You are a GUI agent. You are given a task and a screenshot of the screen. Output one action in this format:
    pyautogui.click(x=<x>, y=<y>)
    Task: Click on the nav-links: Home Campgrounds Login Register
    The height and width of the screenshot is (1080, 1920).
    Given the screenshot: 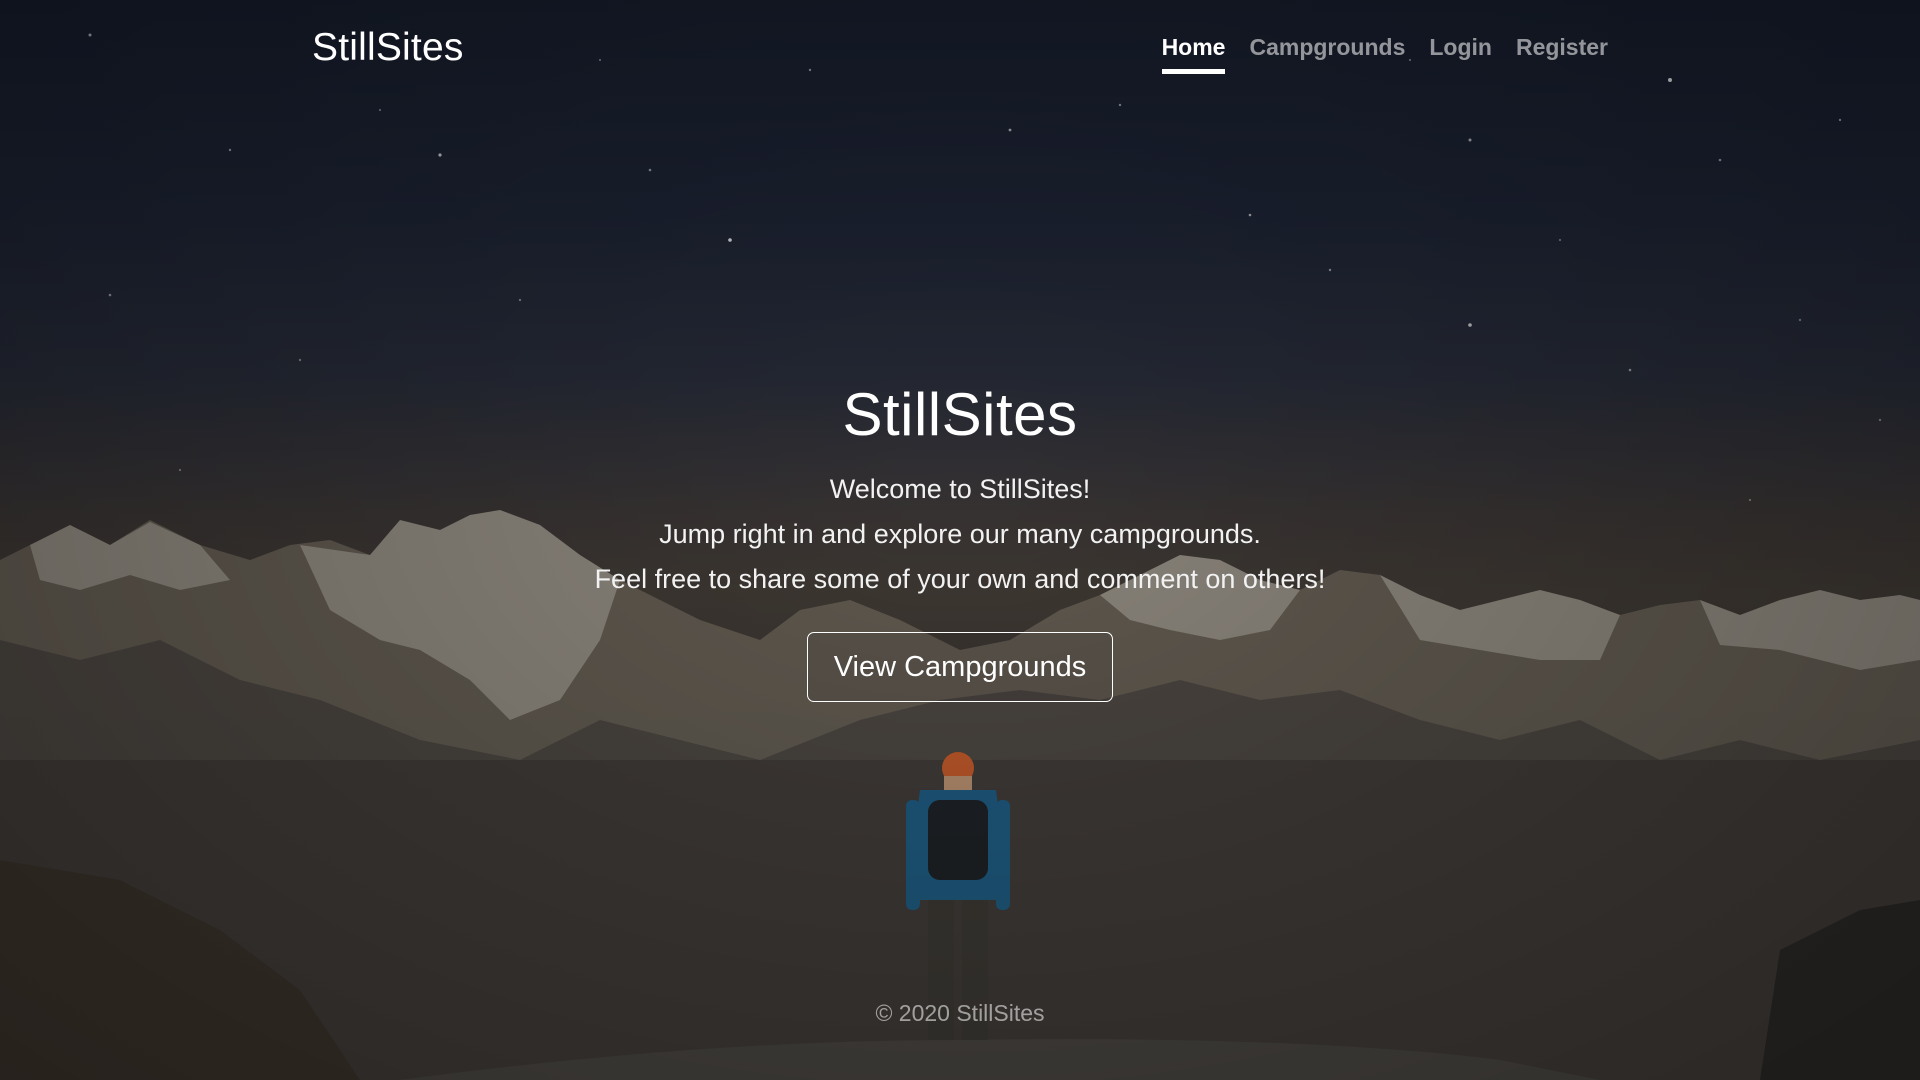 What is the action you would take?
    pyautogui.click(x=1384, y=54)
    